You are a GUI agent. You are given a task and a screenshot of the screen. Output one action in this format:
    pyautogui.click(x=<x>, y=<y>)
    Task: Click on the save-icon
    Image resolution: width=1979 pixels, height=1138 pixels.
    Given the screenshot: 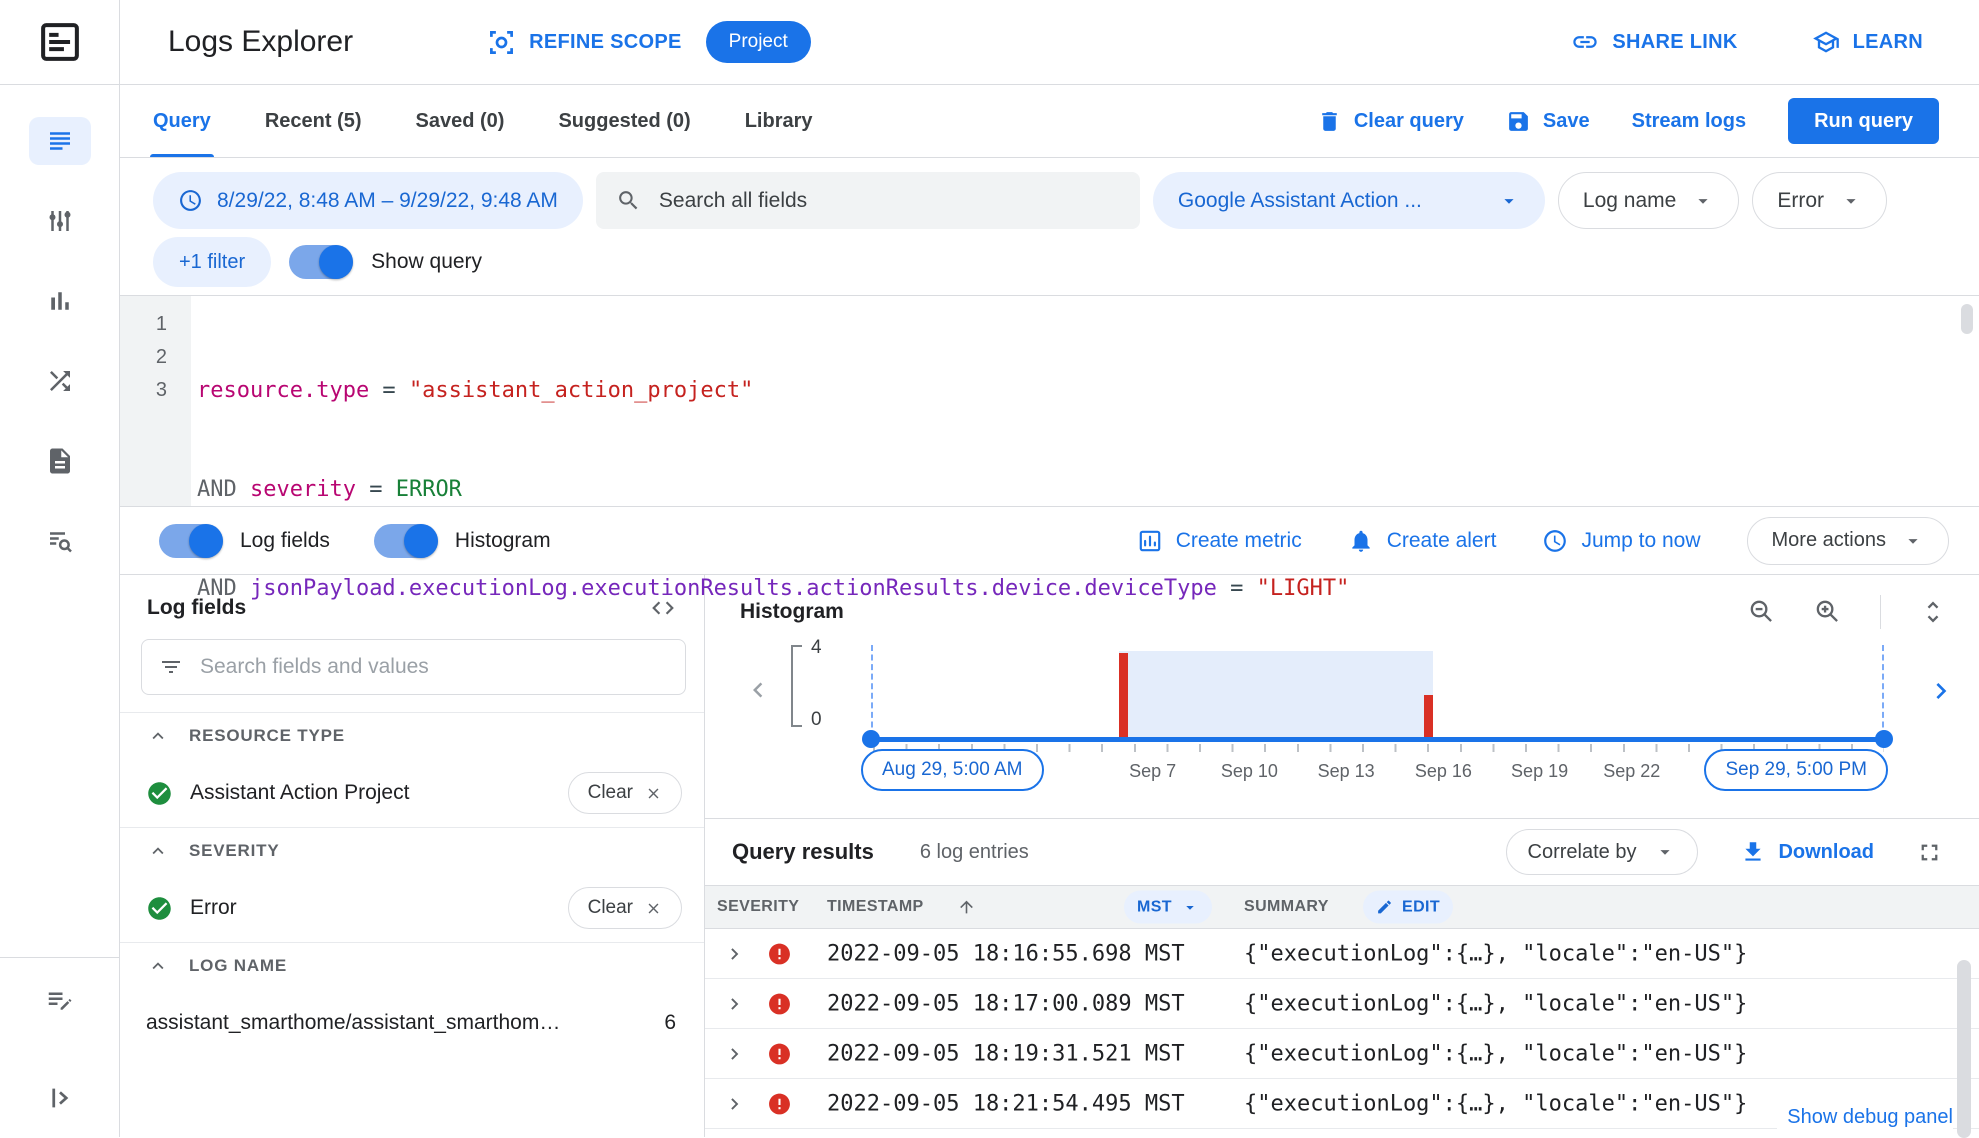 What is the action you would take?
    pyautogui.click(x=1518, y=121)
    